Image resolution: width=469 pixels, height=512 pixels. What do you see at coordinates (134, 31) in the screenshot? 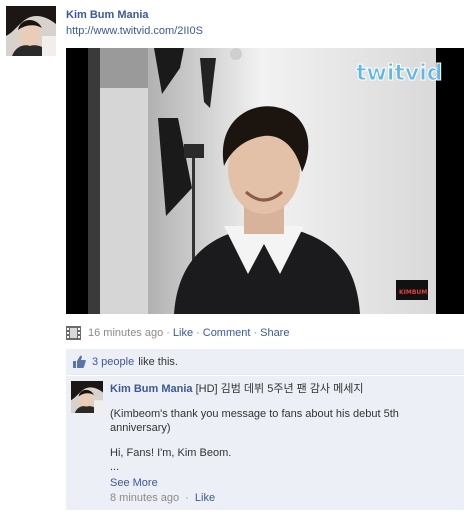
I see `post-link: http://www.twitvid.com/2II0S` at bounding box center [134, 31].